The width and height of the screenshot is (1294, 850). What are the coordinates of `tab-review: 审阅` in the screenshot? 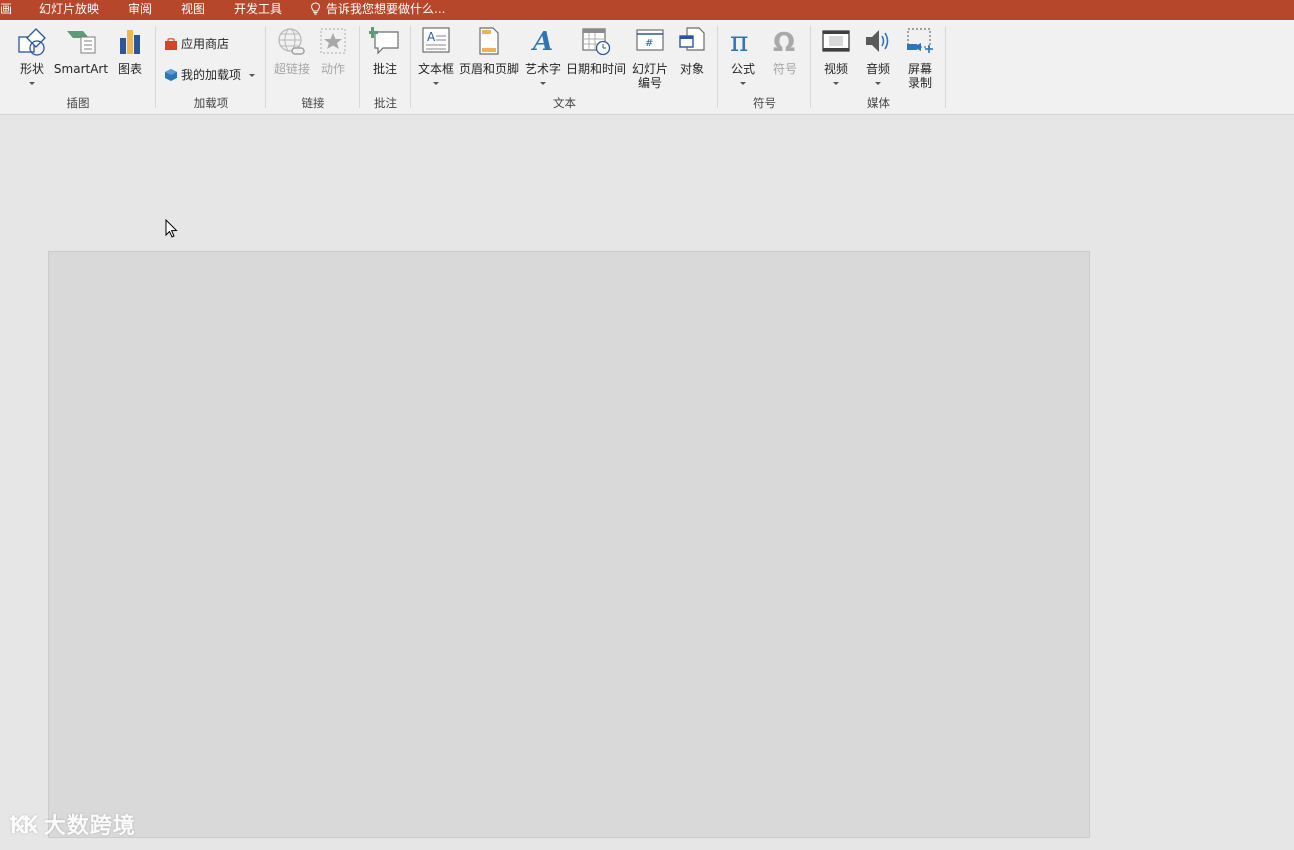 It's located at (140, 9).